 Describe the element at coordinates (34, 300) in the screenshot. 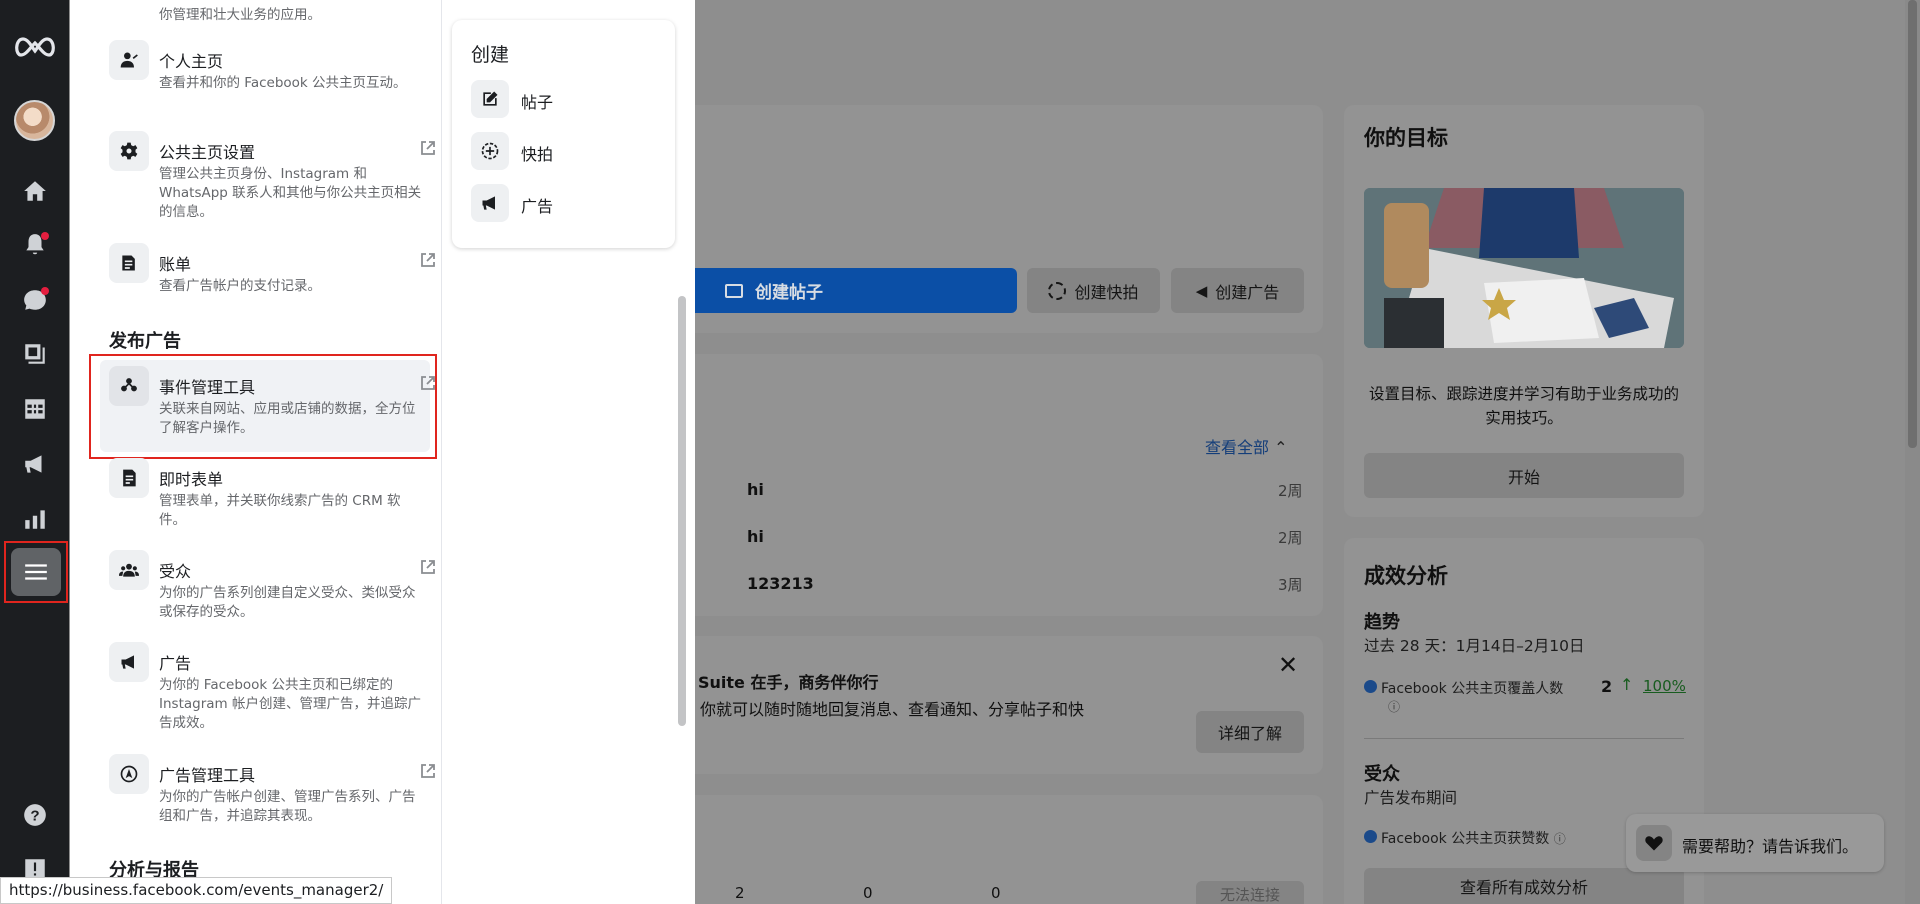

I see `inbox-icon` at that location.